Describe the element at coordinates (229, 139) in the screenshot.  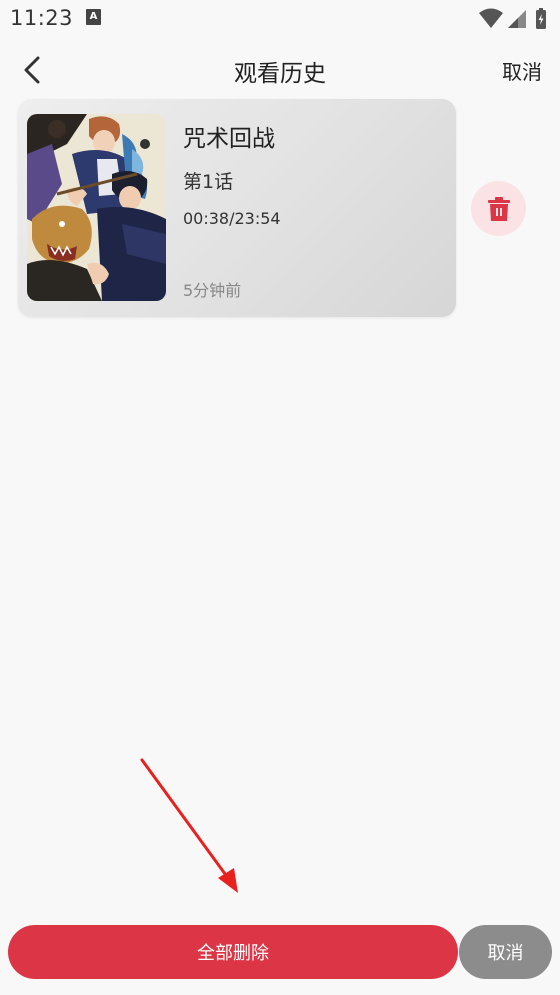
I see `anime-title: 咒术回战` at that location.